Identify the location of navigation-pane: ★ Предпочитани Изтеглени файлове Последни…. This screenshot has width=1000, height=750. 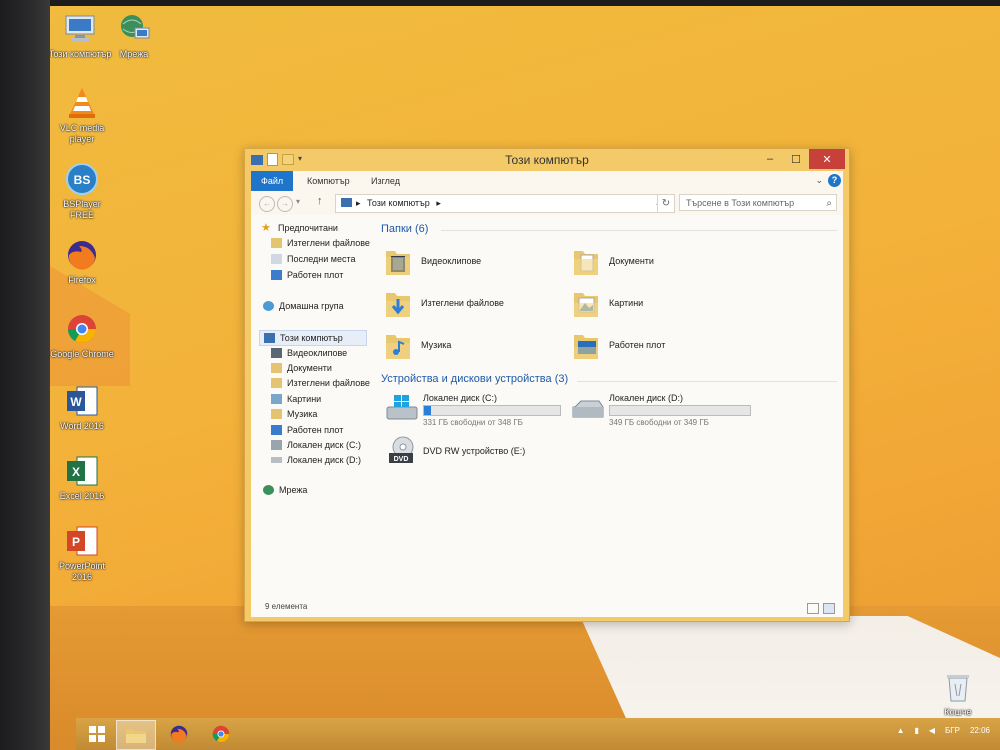
(314, 407).